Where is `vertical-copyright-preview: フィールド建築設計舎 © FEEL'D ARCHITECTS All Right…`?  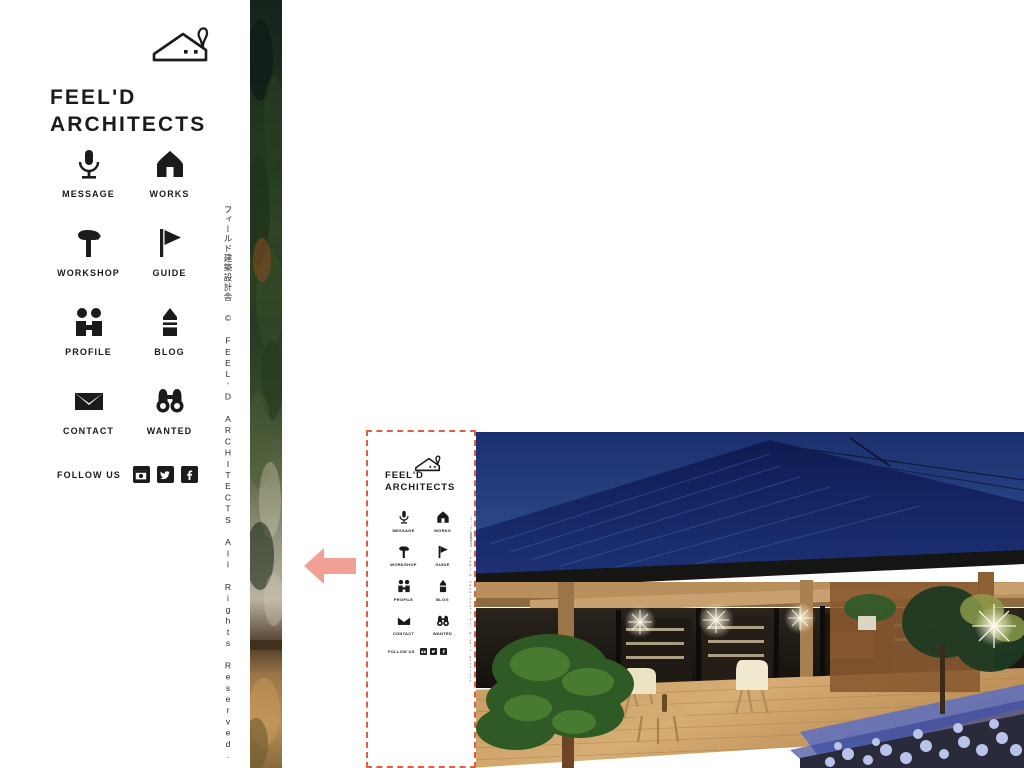 vertical-copyright-preview: フィールド建築設計舎 © FEEL'D ARCHITECTS All Right… is located at coordinates (470, 602).